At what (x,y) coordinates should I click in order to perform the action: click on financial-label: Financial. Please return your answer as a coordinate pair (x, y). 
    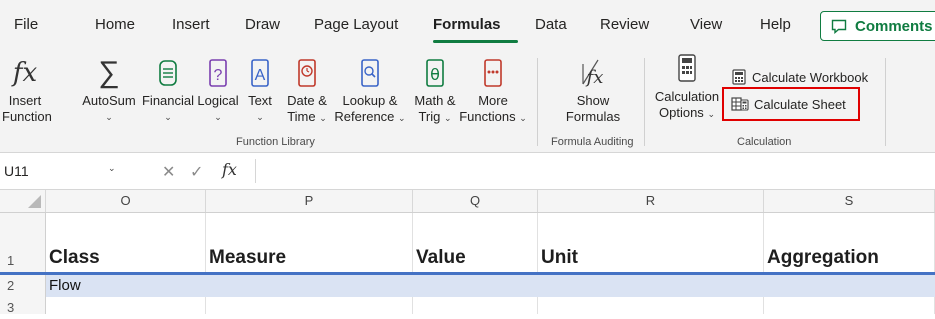
    Looking at the image, I should click on (168, 100).